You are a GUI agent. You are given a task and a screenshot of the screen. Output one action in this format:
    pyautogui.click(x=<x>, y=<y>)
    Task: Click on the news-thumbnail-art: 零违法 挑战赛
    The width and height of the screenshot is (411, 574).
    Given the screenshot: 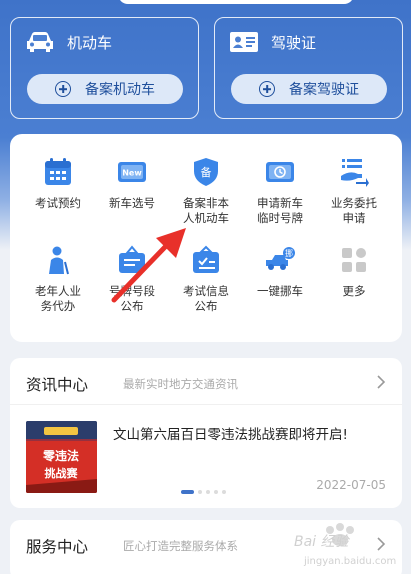 What is the action you would take?
    pyautogui.click(x=61, y=457)
    